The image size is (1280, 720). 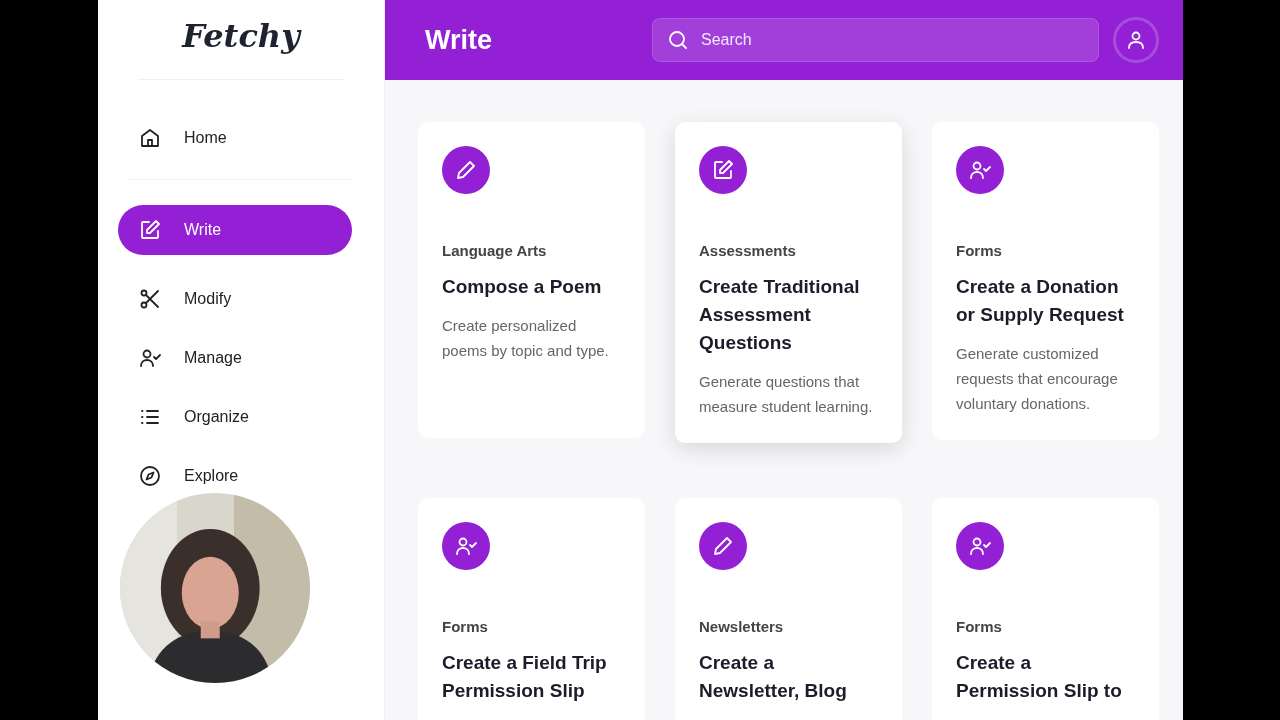 I want to click on card-title: Create a Donation or Supply Request, so click(x=1040, y=300).